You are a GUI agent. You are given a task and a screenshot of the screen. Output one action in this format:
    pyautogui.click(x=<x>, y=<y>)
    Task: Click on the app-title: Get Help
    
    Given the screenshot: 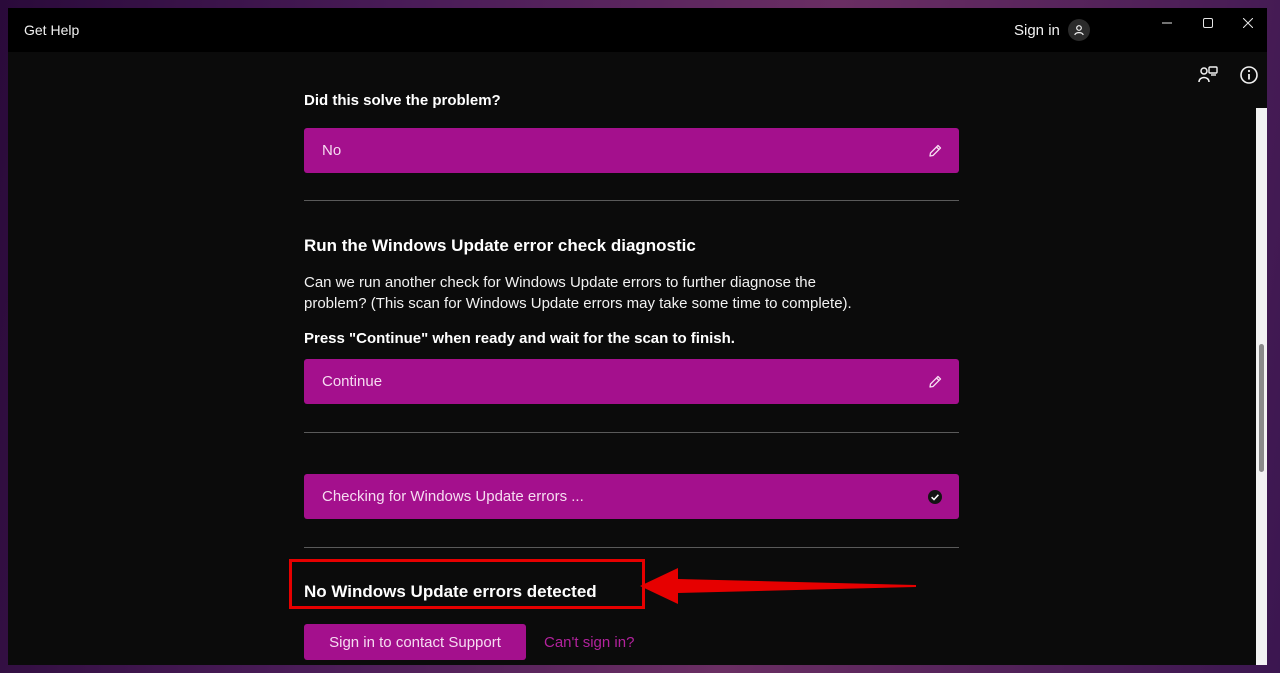 What is the action you would take?
    pyautogui.click(x=52, y=30)
    